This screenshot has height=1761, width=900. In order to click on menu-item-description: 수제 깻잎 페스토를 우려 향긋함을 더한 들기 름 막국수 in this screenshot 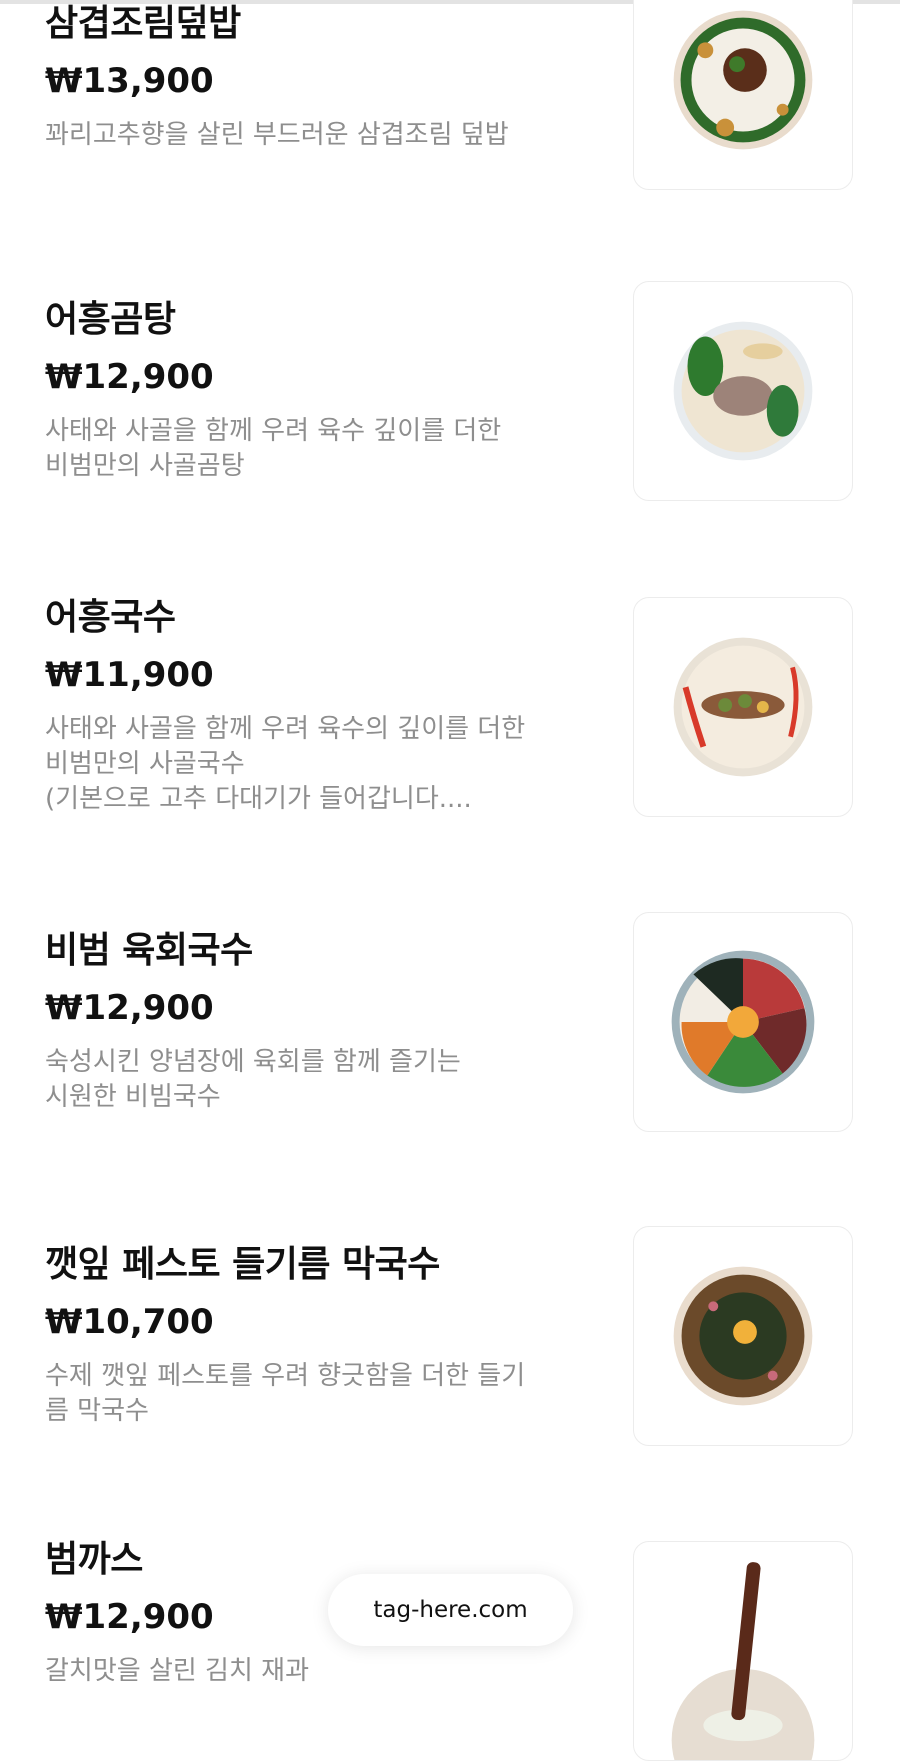, I will do `click(285, 1393)`.